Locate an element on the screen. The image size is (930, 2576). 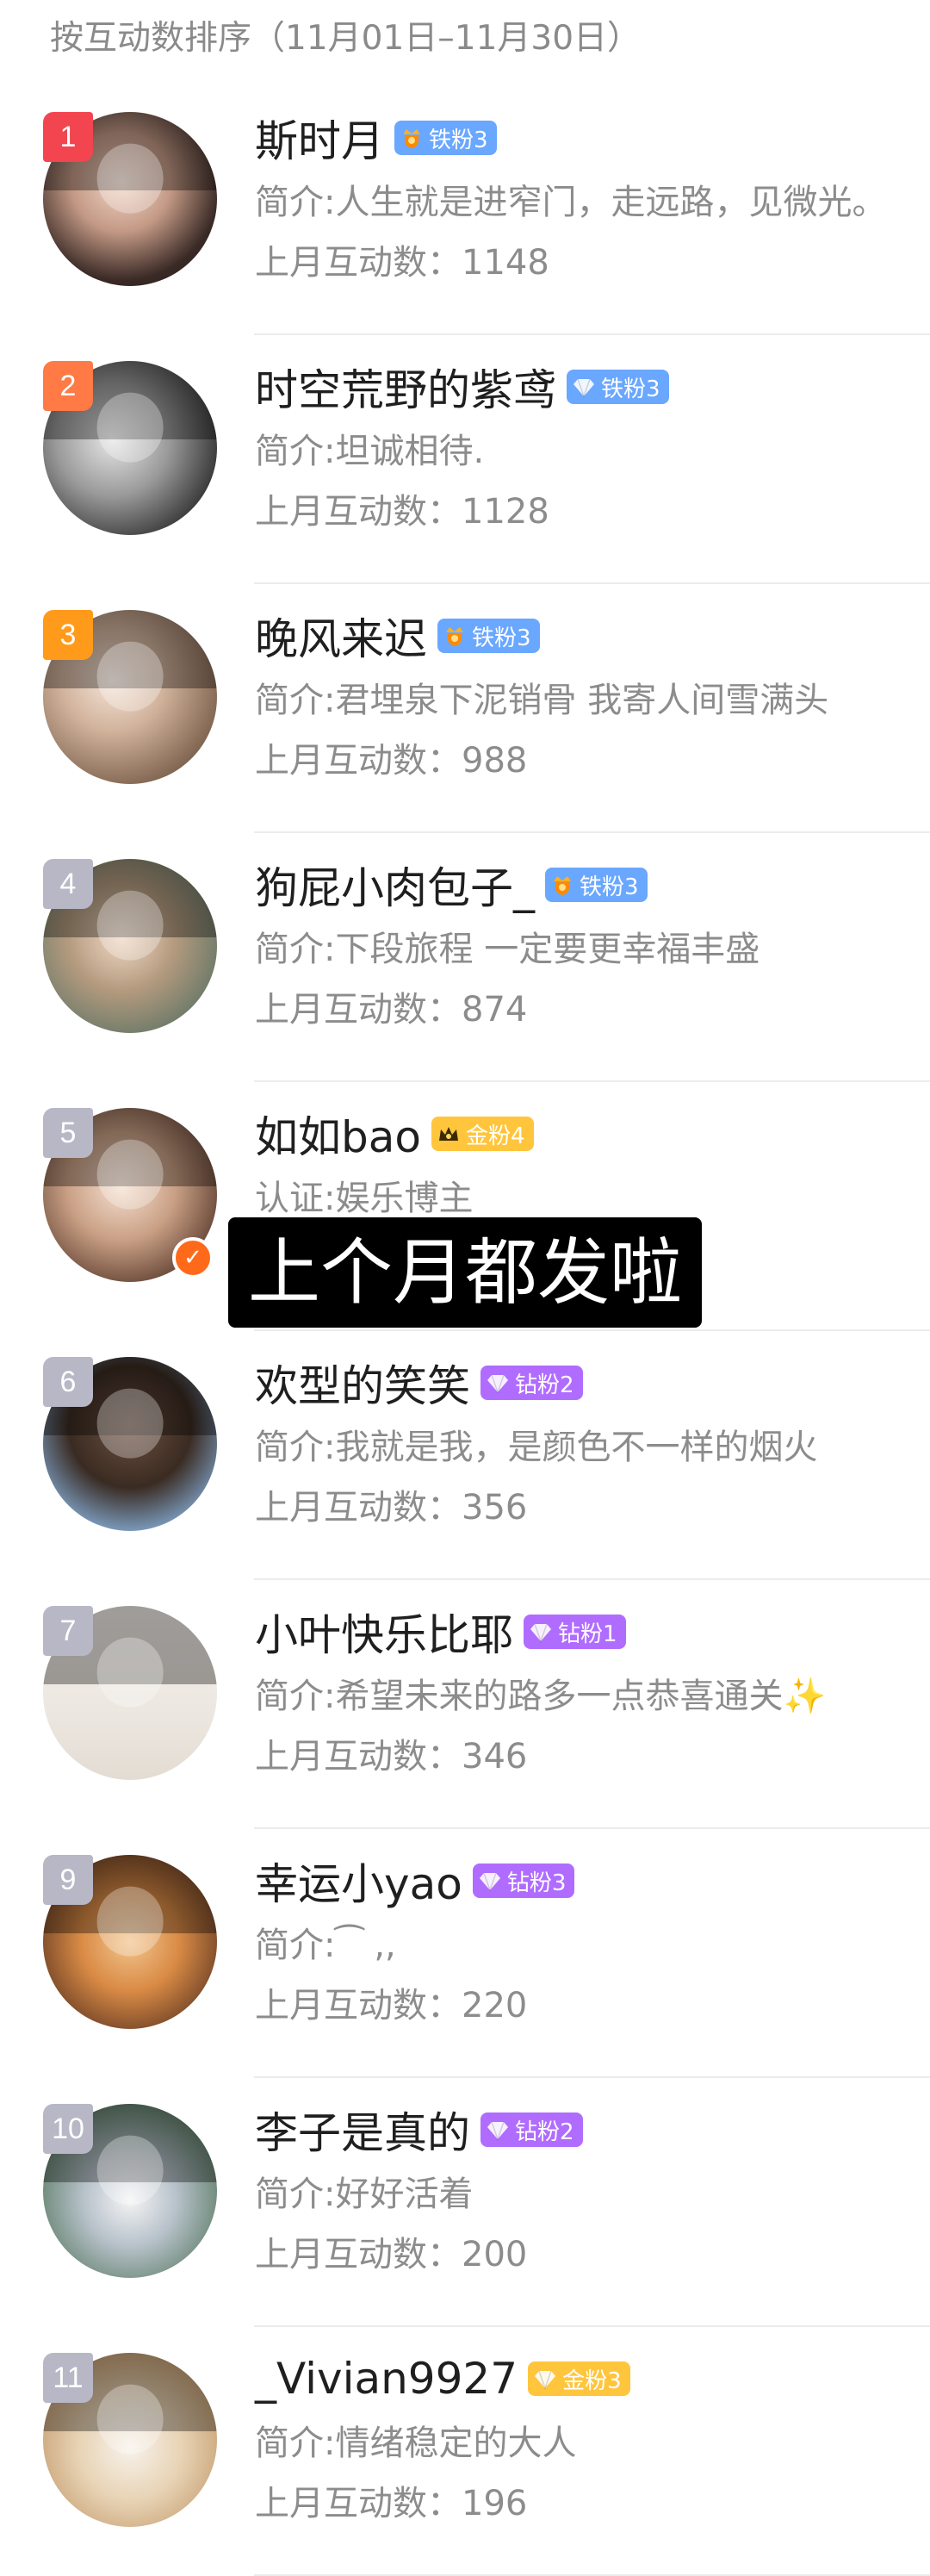
interaction-count: 上月互动数：200 is located at coordinates (392, 2255).